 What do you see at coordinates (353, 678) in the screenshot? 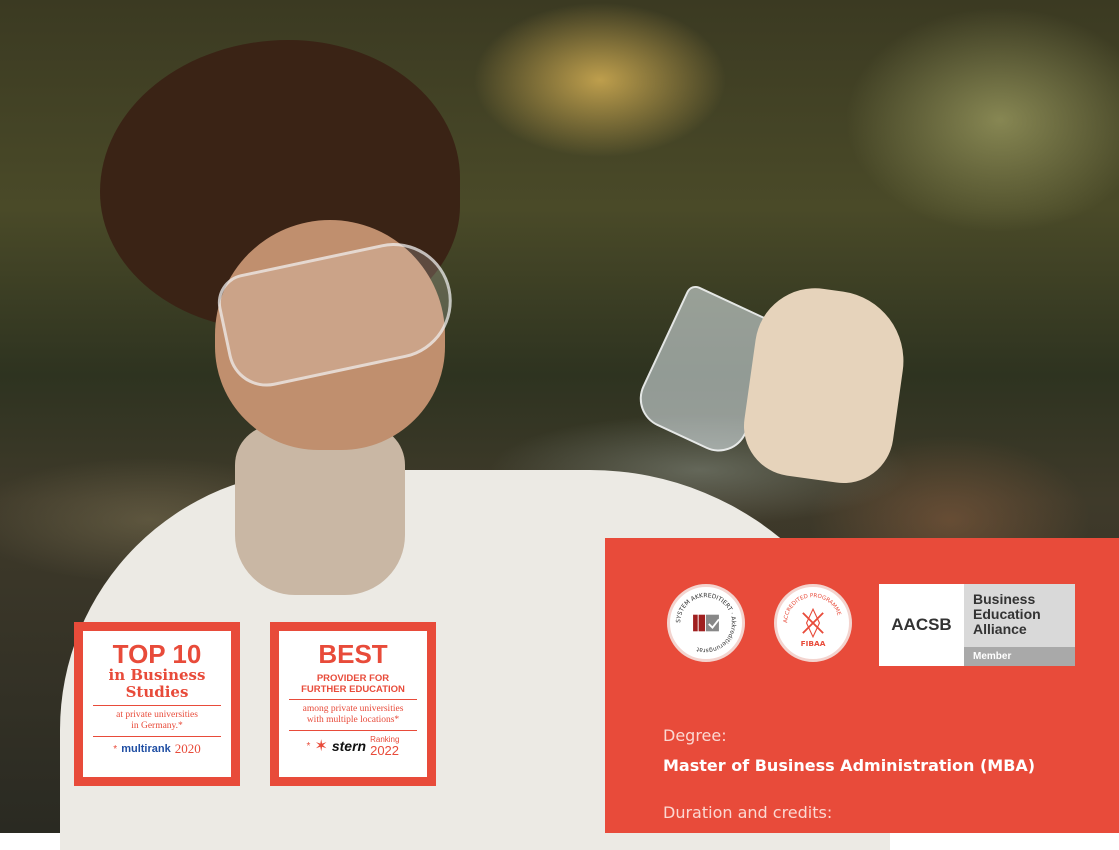
I see `best-caps-1: PROVIDER FOR` at bounding box center [353, 678].